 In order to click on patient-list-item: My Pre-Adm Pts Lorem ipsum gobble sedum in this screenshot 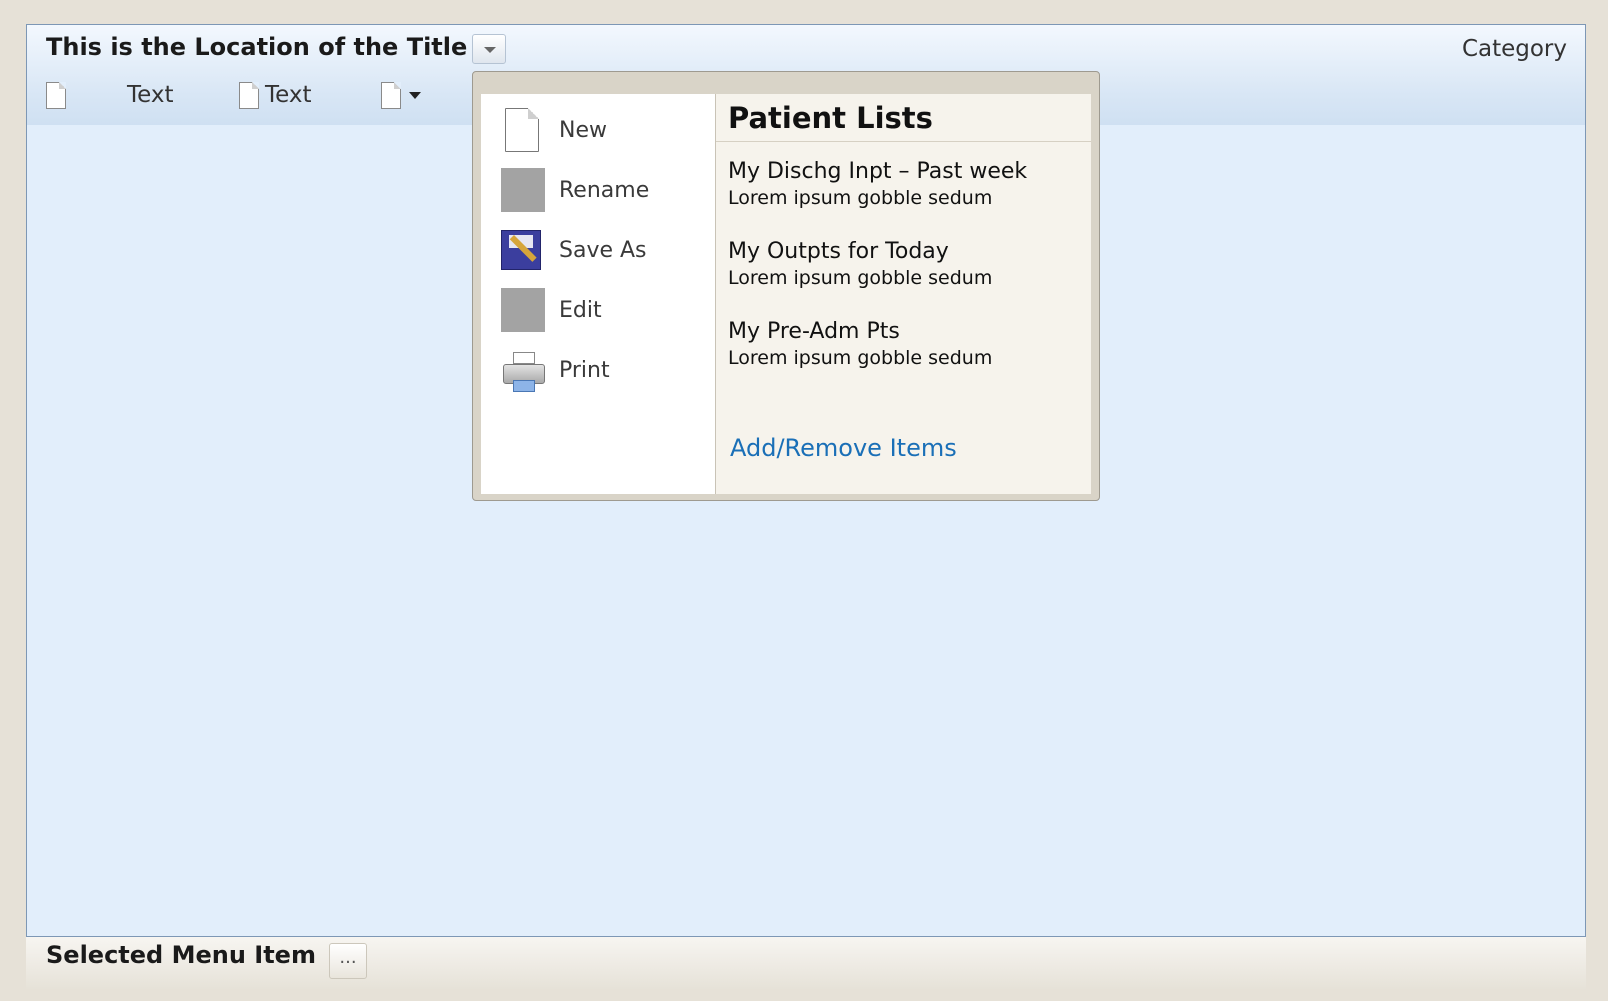, I will do `click(860, 344)`.